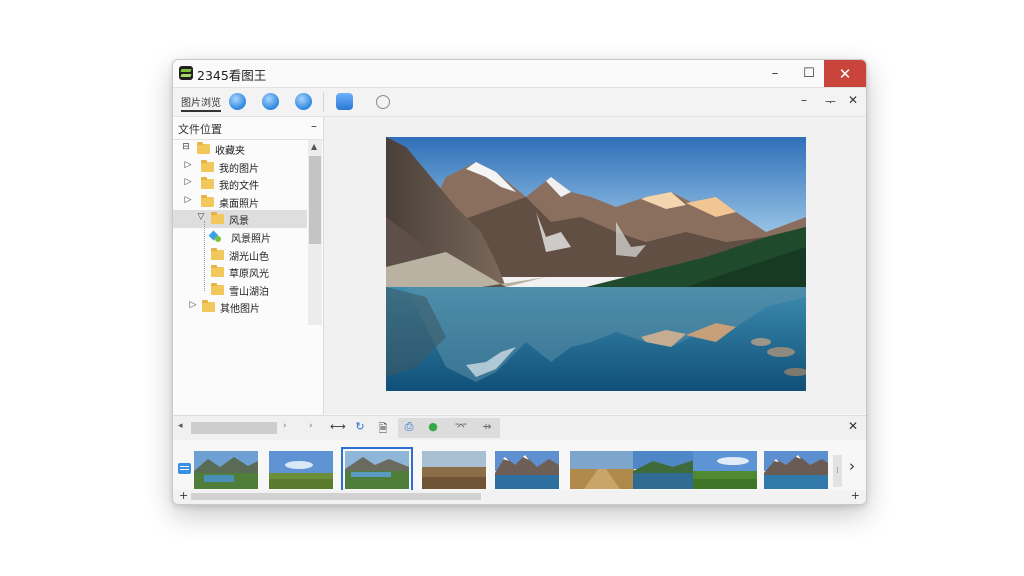  I want to click on tree-item-other: ▷ 其他图片, so click(240, 307).